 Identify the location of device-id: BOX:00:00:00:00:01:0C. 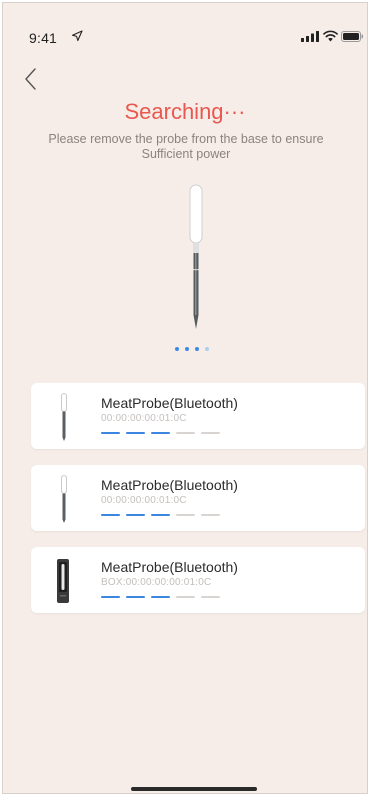
(156, 582).